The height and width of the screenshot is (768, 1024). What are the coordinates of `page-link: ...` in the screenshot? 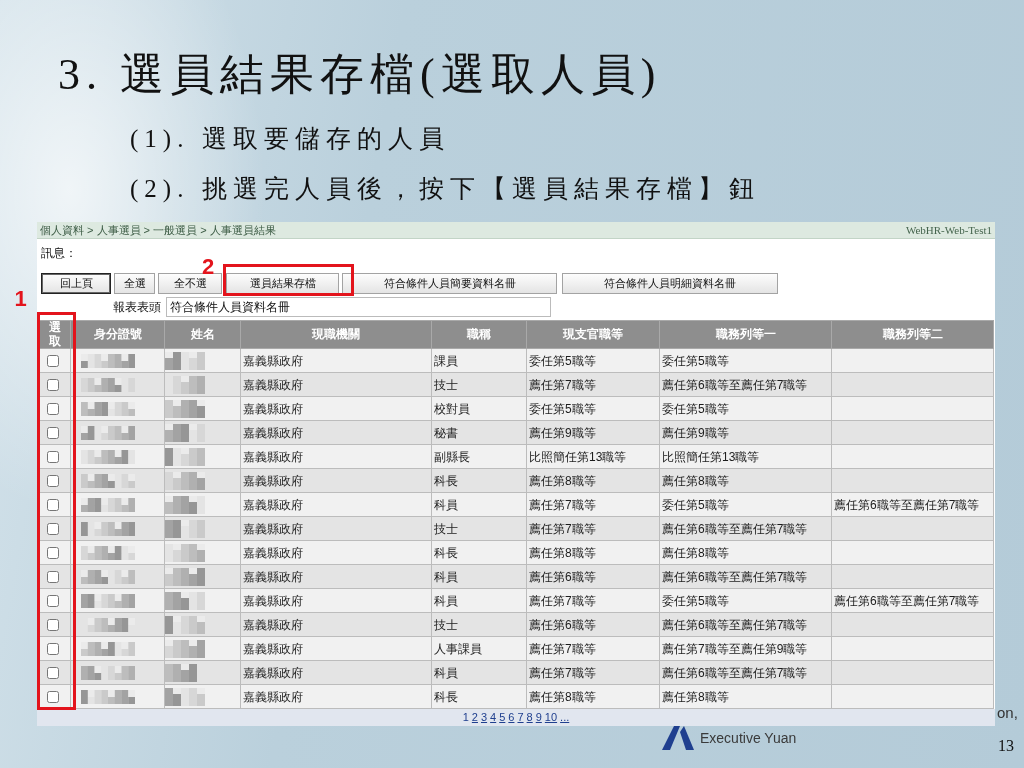 It's located at (565, 717).